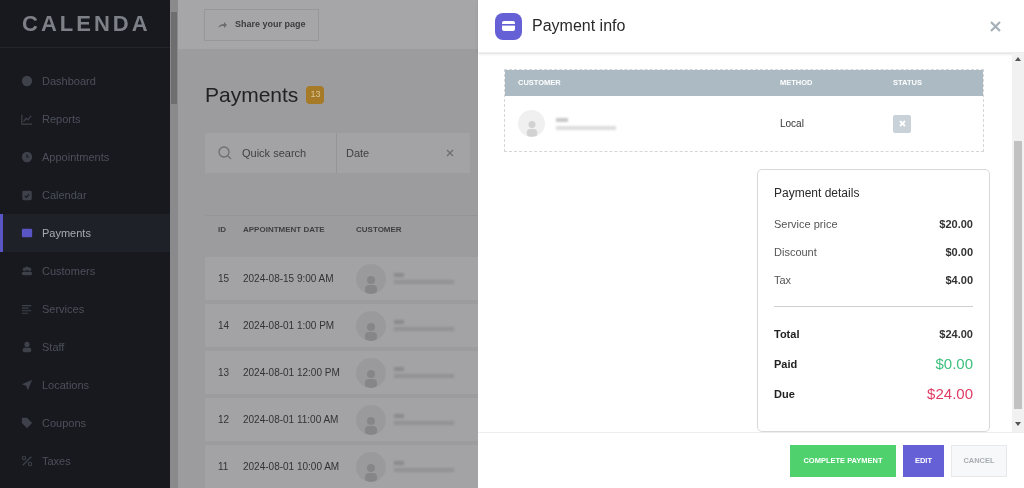  I want to click on table-row: 15 2024-08-15 9:00 AM, so click(341, 278).